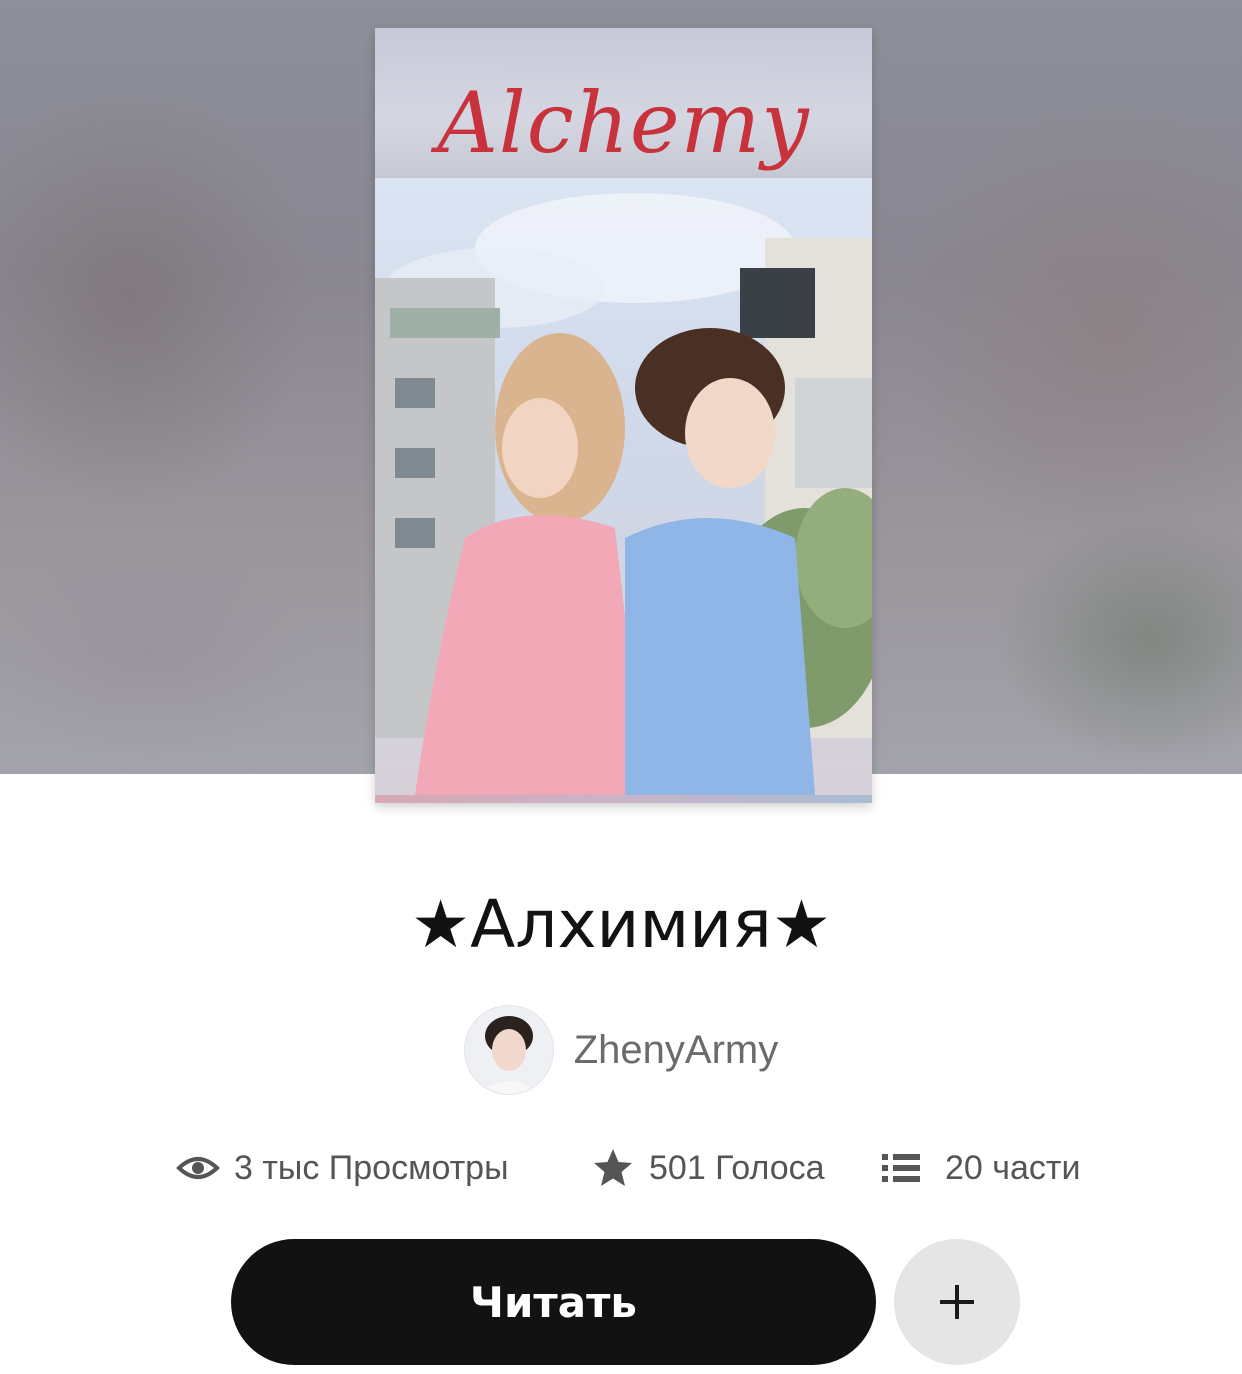  What do you see at coordinates (1012, 1168) in the screenshot?
I see `parts-count: 20 части` at bounding box center [1012, 1168].